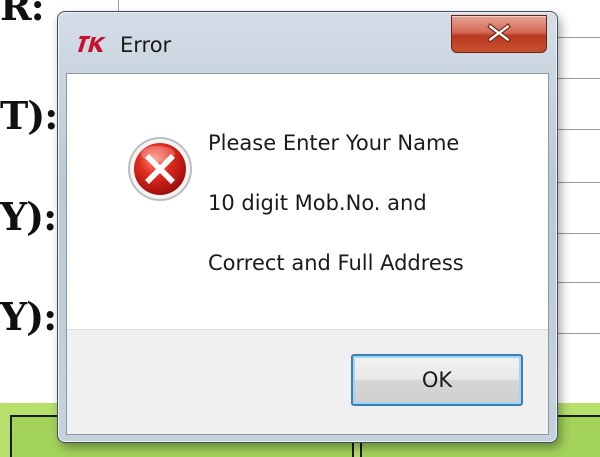 The image size is (600, 457). I want to click on dialog-titlebar: Error, so click(307, 42).